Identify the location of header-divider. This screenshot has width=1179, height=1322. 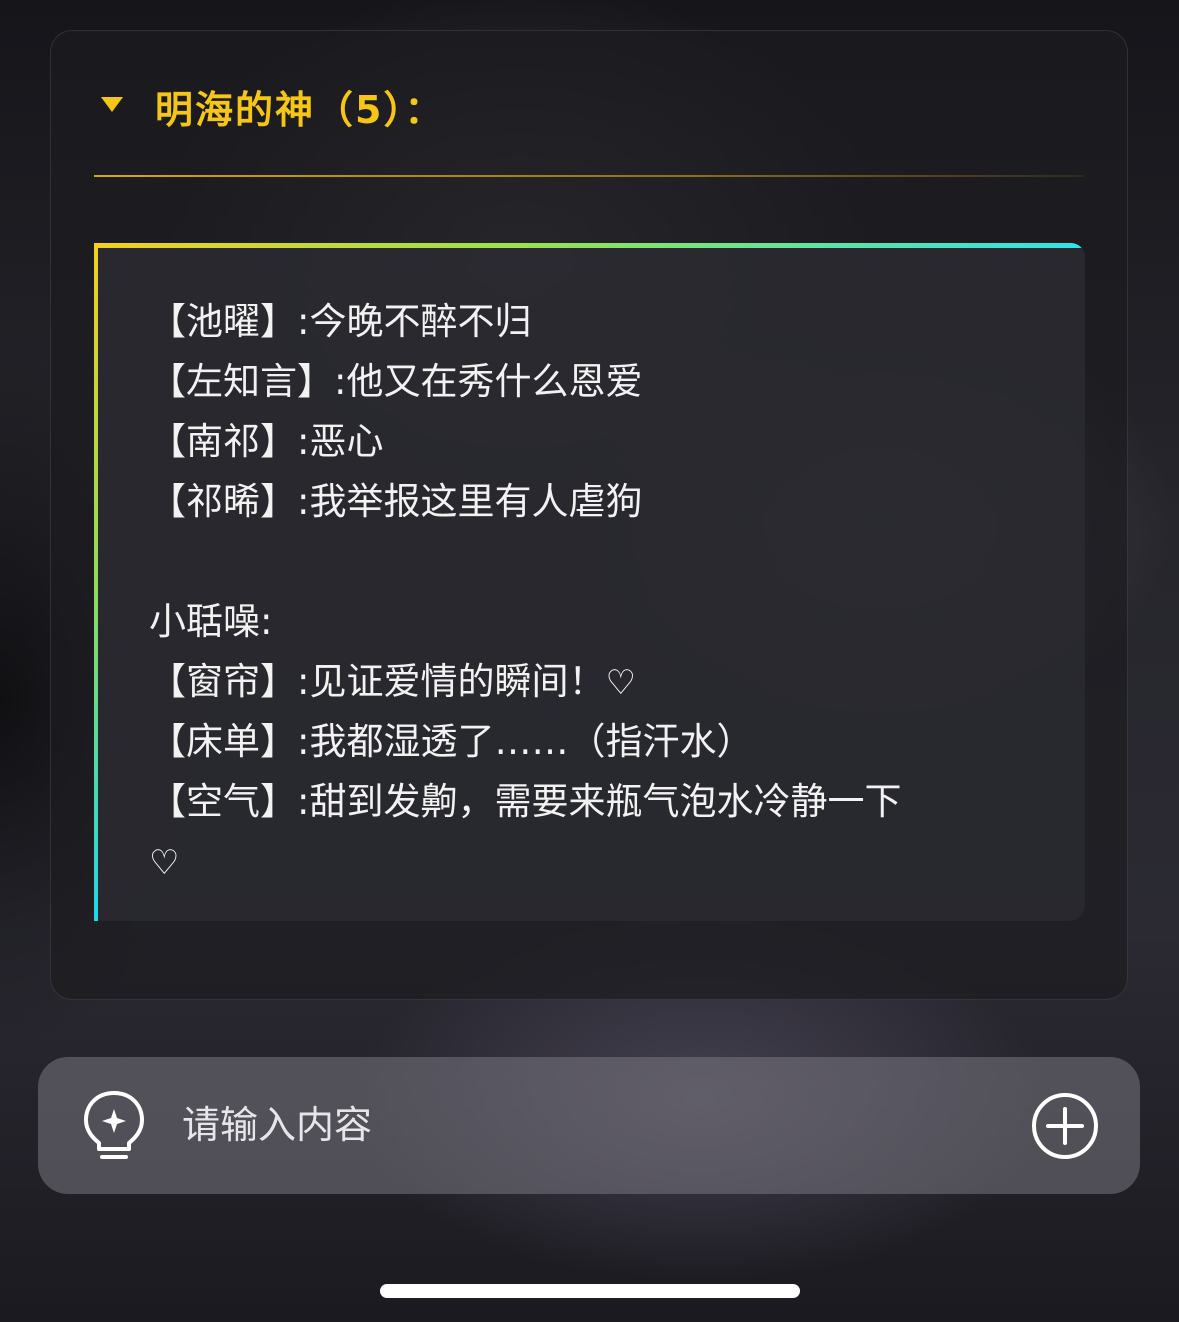
(589, 176).